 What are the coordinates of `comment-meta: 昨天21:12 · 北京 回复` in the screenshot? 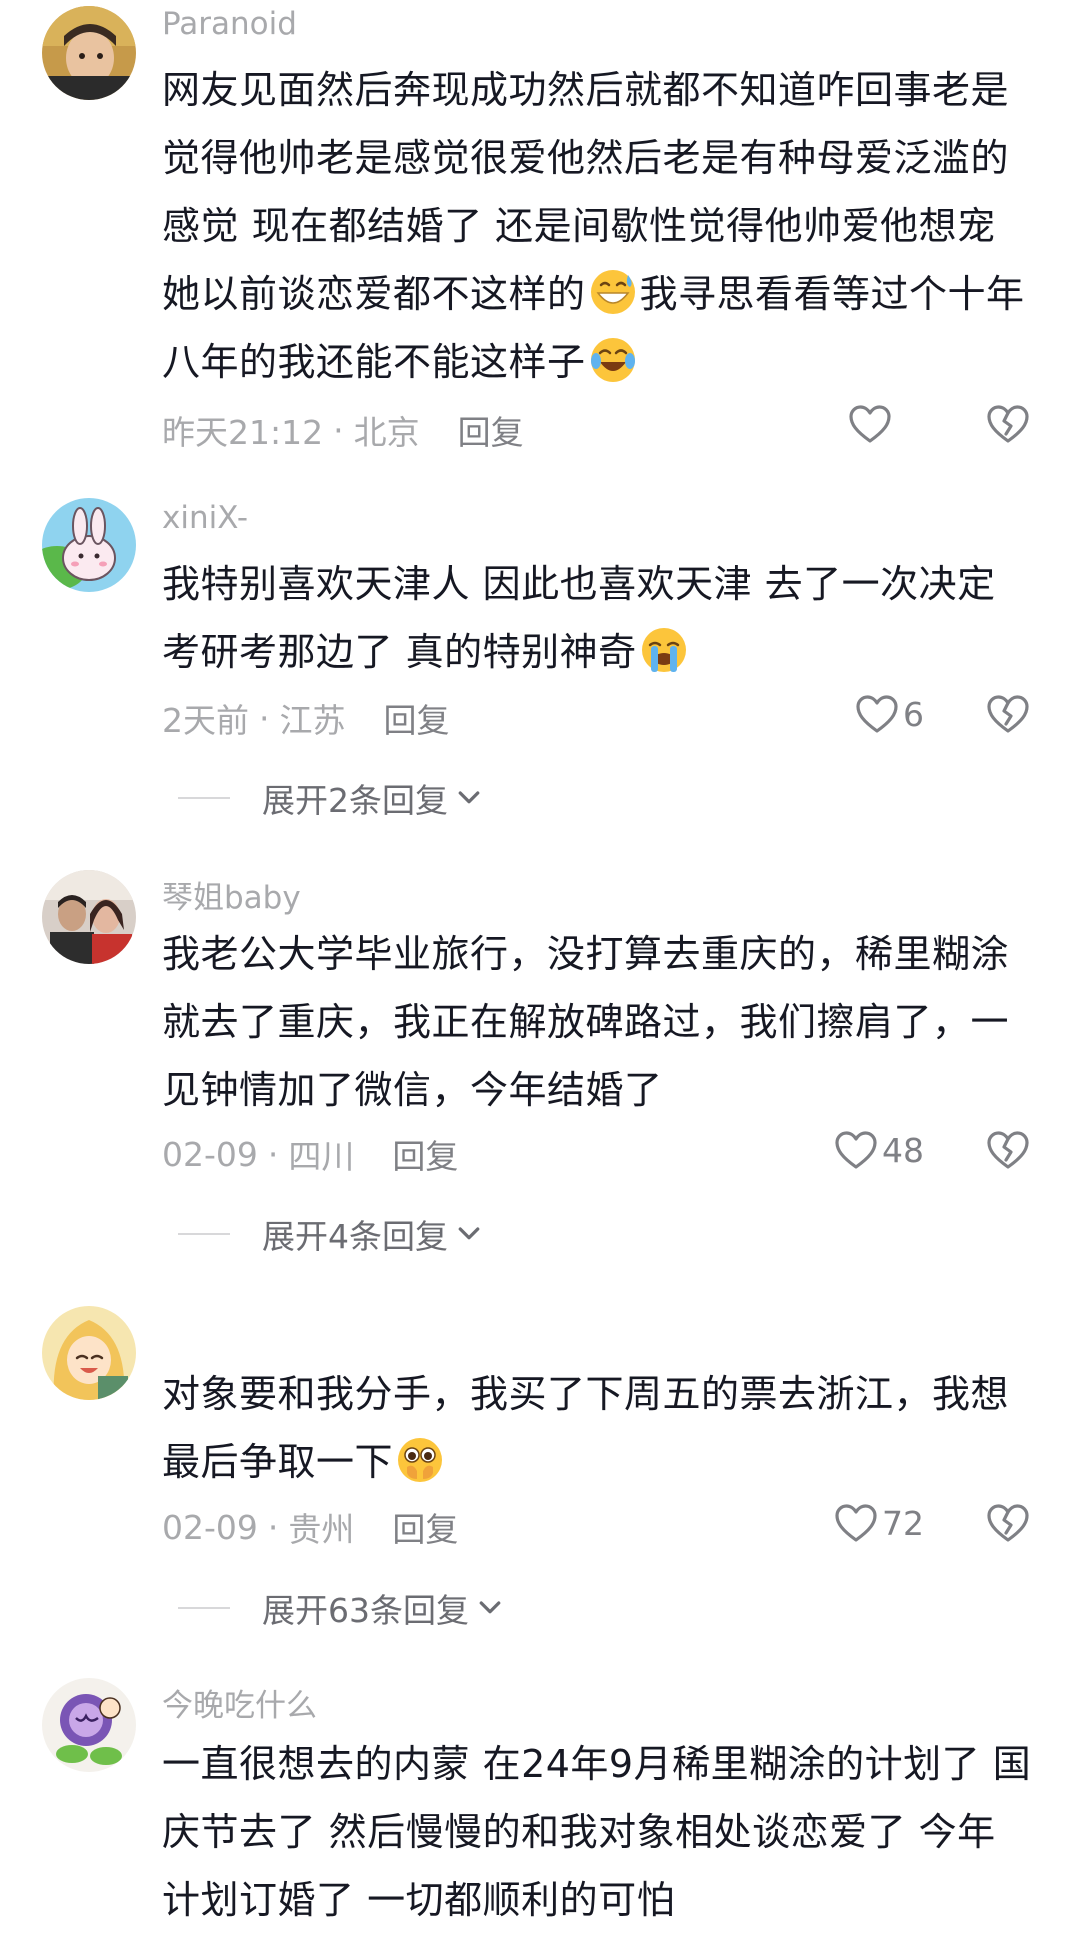 It's located at (343, 430).